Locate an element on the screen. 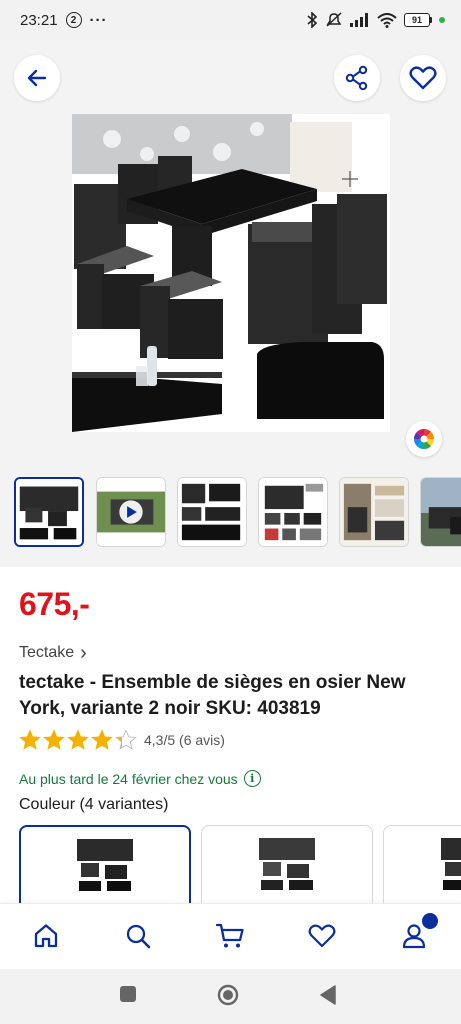 The image size is (461, 1024). clock: 23:21 is located at coordinates (39, 20).